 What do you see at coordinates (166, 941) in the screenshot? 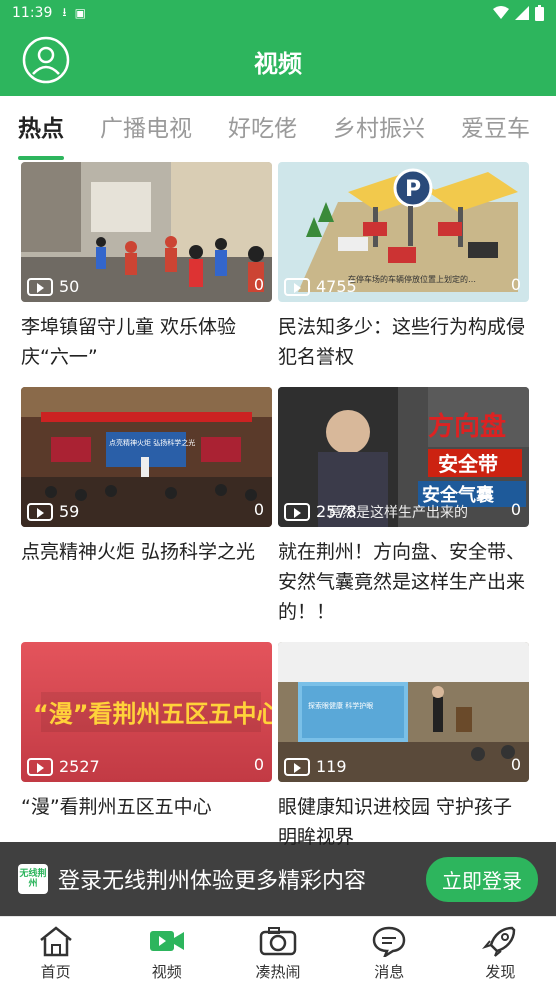
I see `video-icon` at bounding box center [166, 941].